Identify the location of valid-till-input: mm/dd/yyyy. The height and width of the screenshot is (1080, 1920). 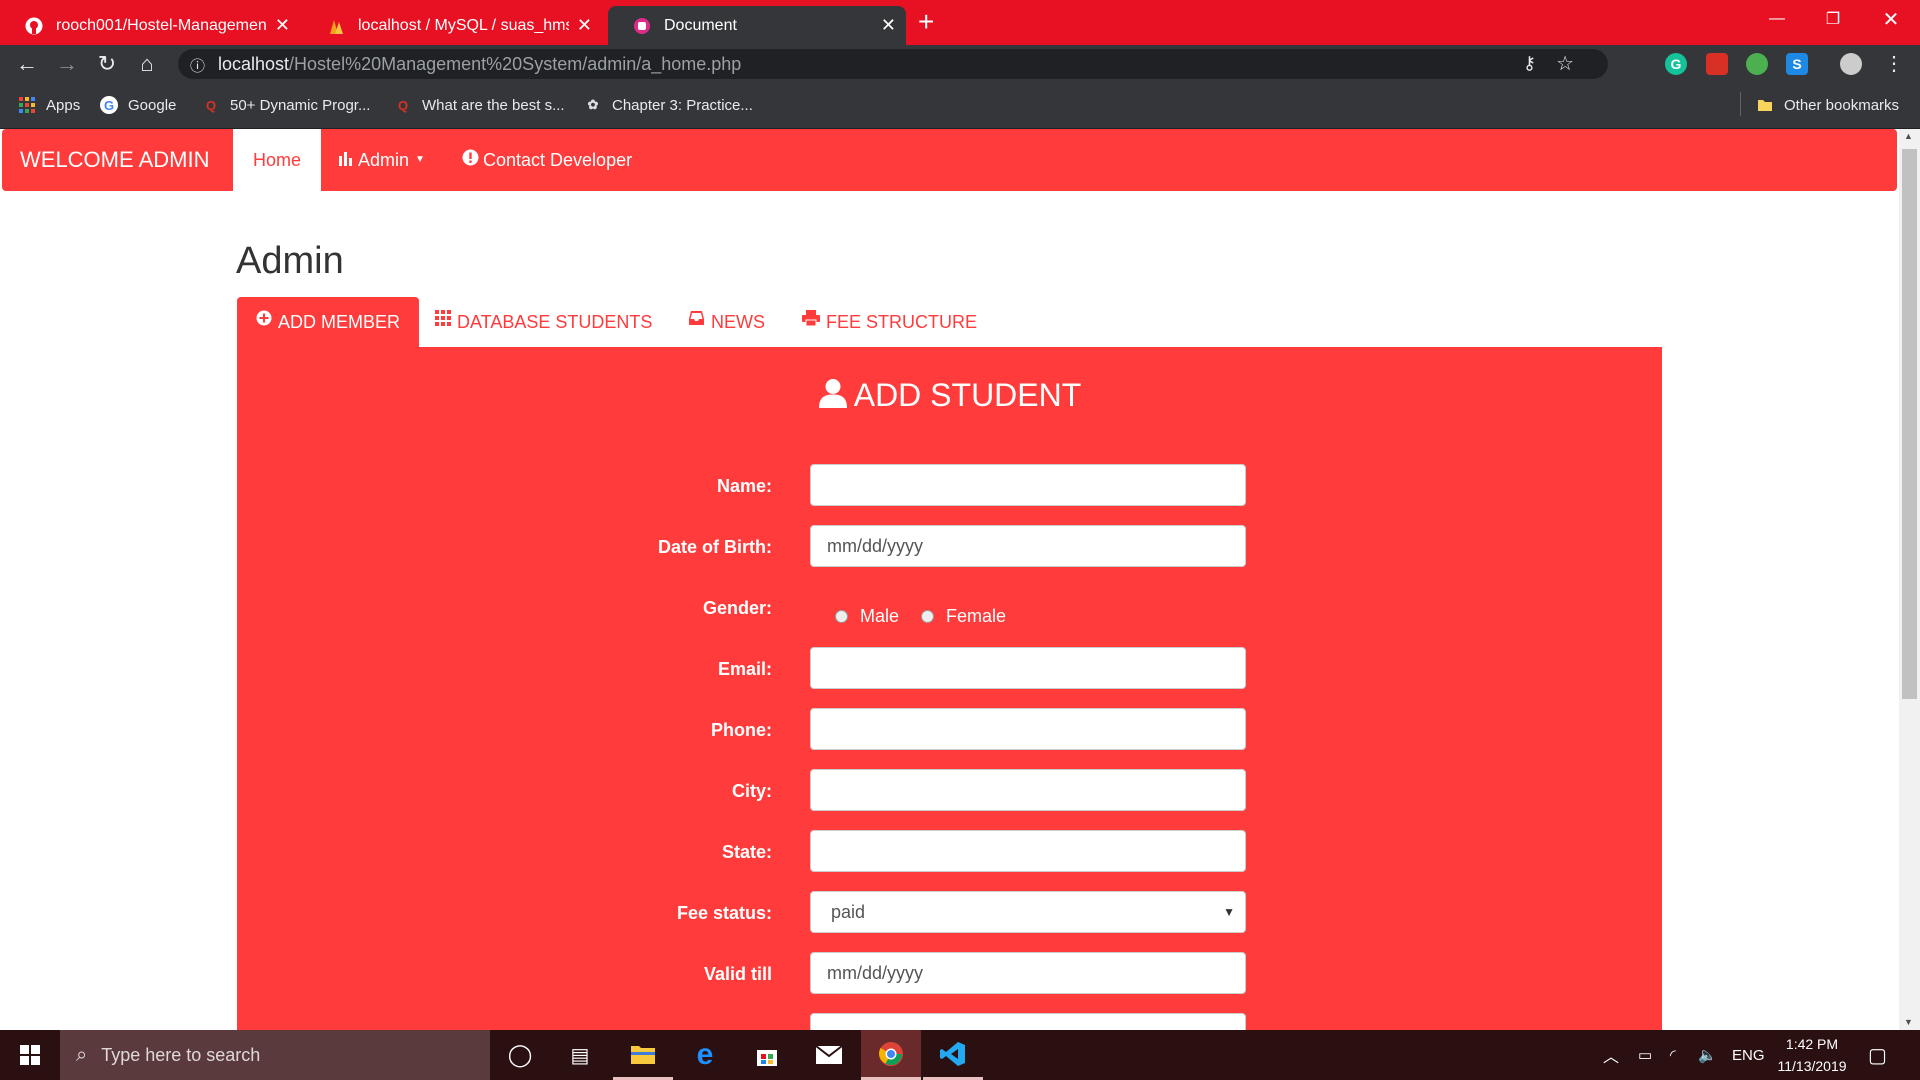
(1028, 973).